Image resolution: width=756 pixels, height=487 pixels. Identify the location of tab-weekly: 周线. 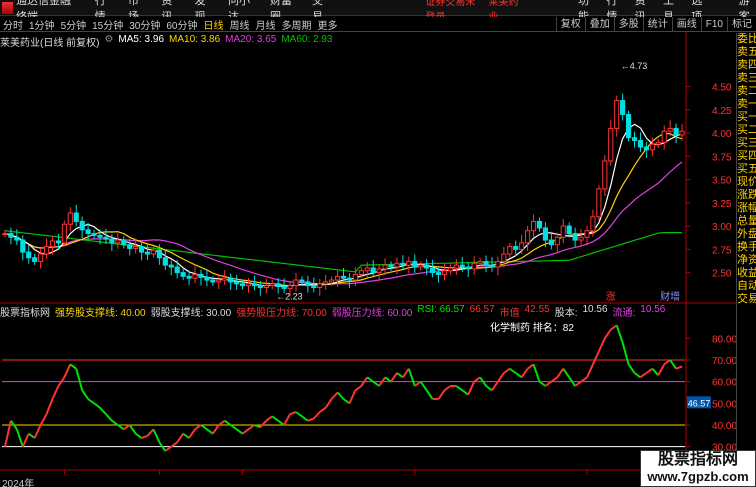
(240, 24).